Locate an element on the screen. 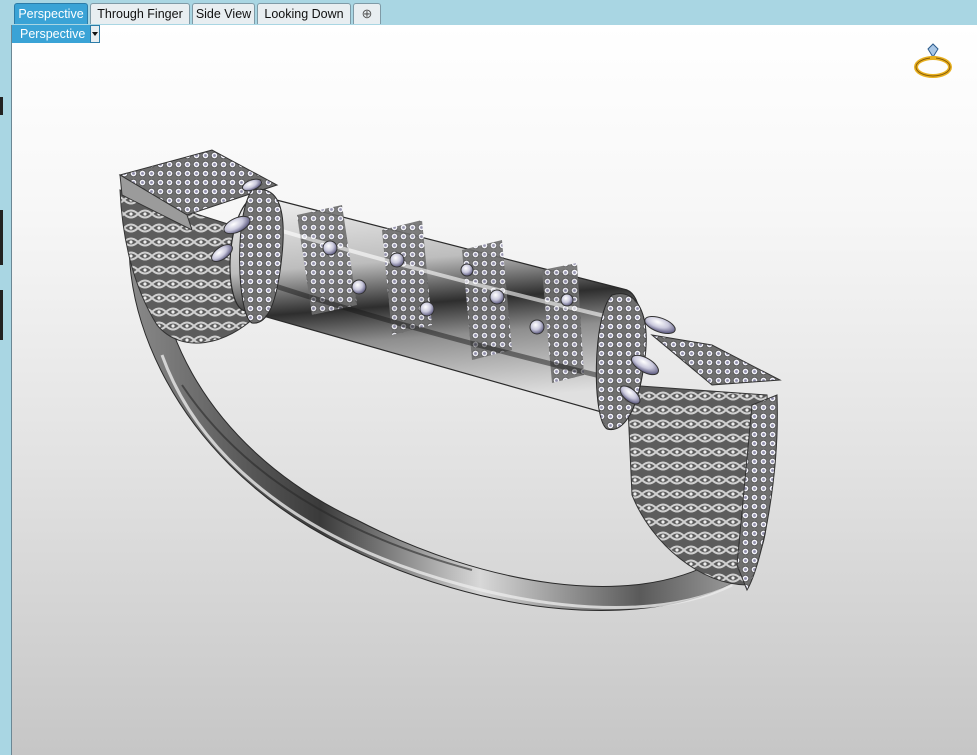 The image size is (977, 755). plus-icon: ⊕ is located at coordinates (367, 13).